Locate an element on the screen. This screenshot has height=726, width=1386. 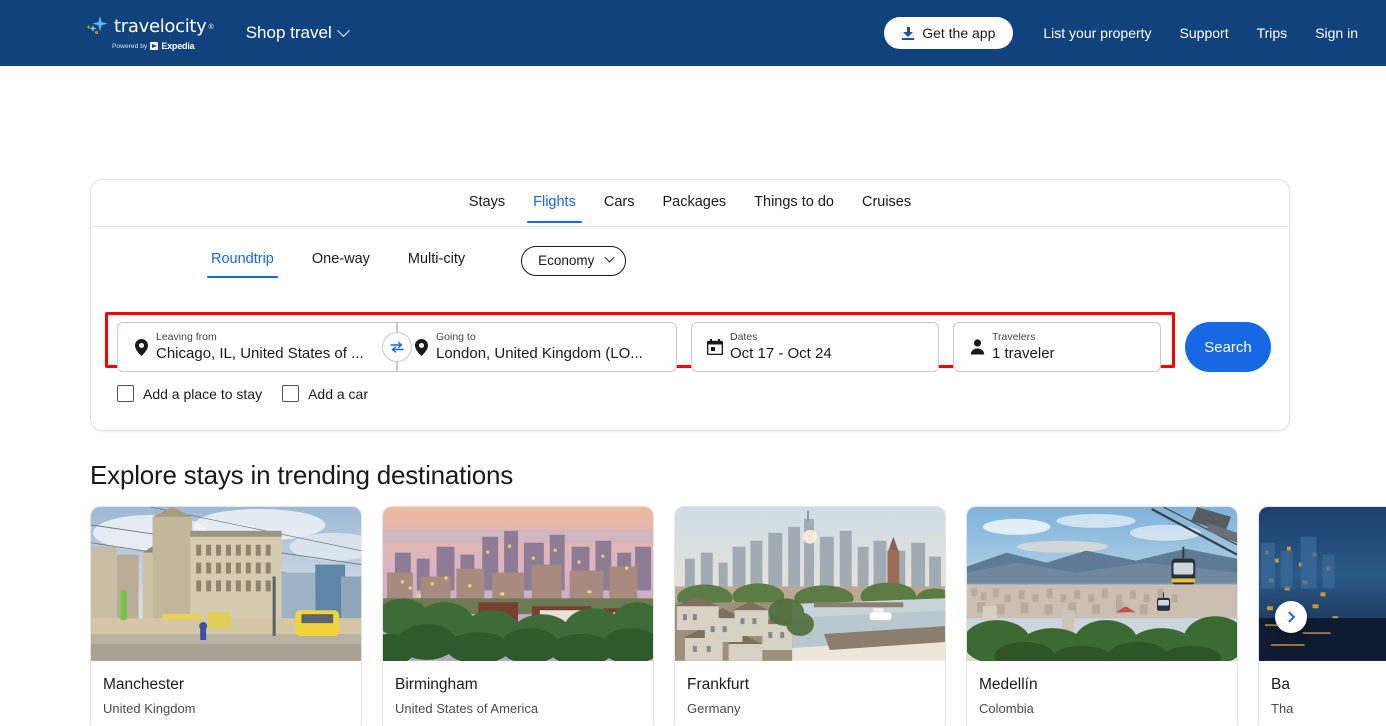
destination-card: Frankfurt Germany is located at coordinates (810, 616).